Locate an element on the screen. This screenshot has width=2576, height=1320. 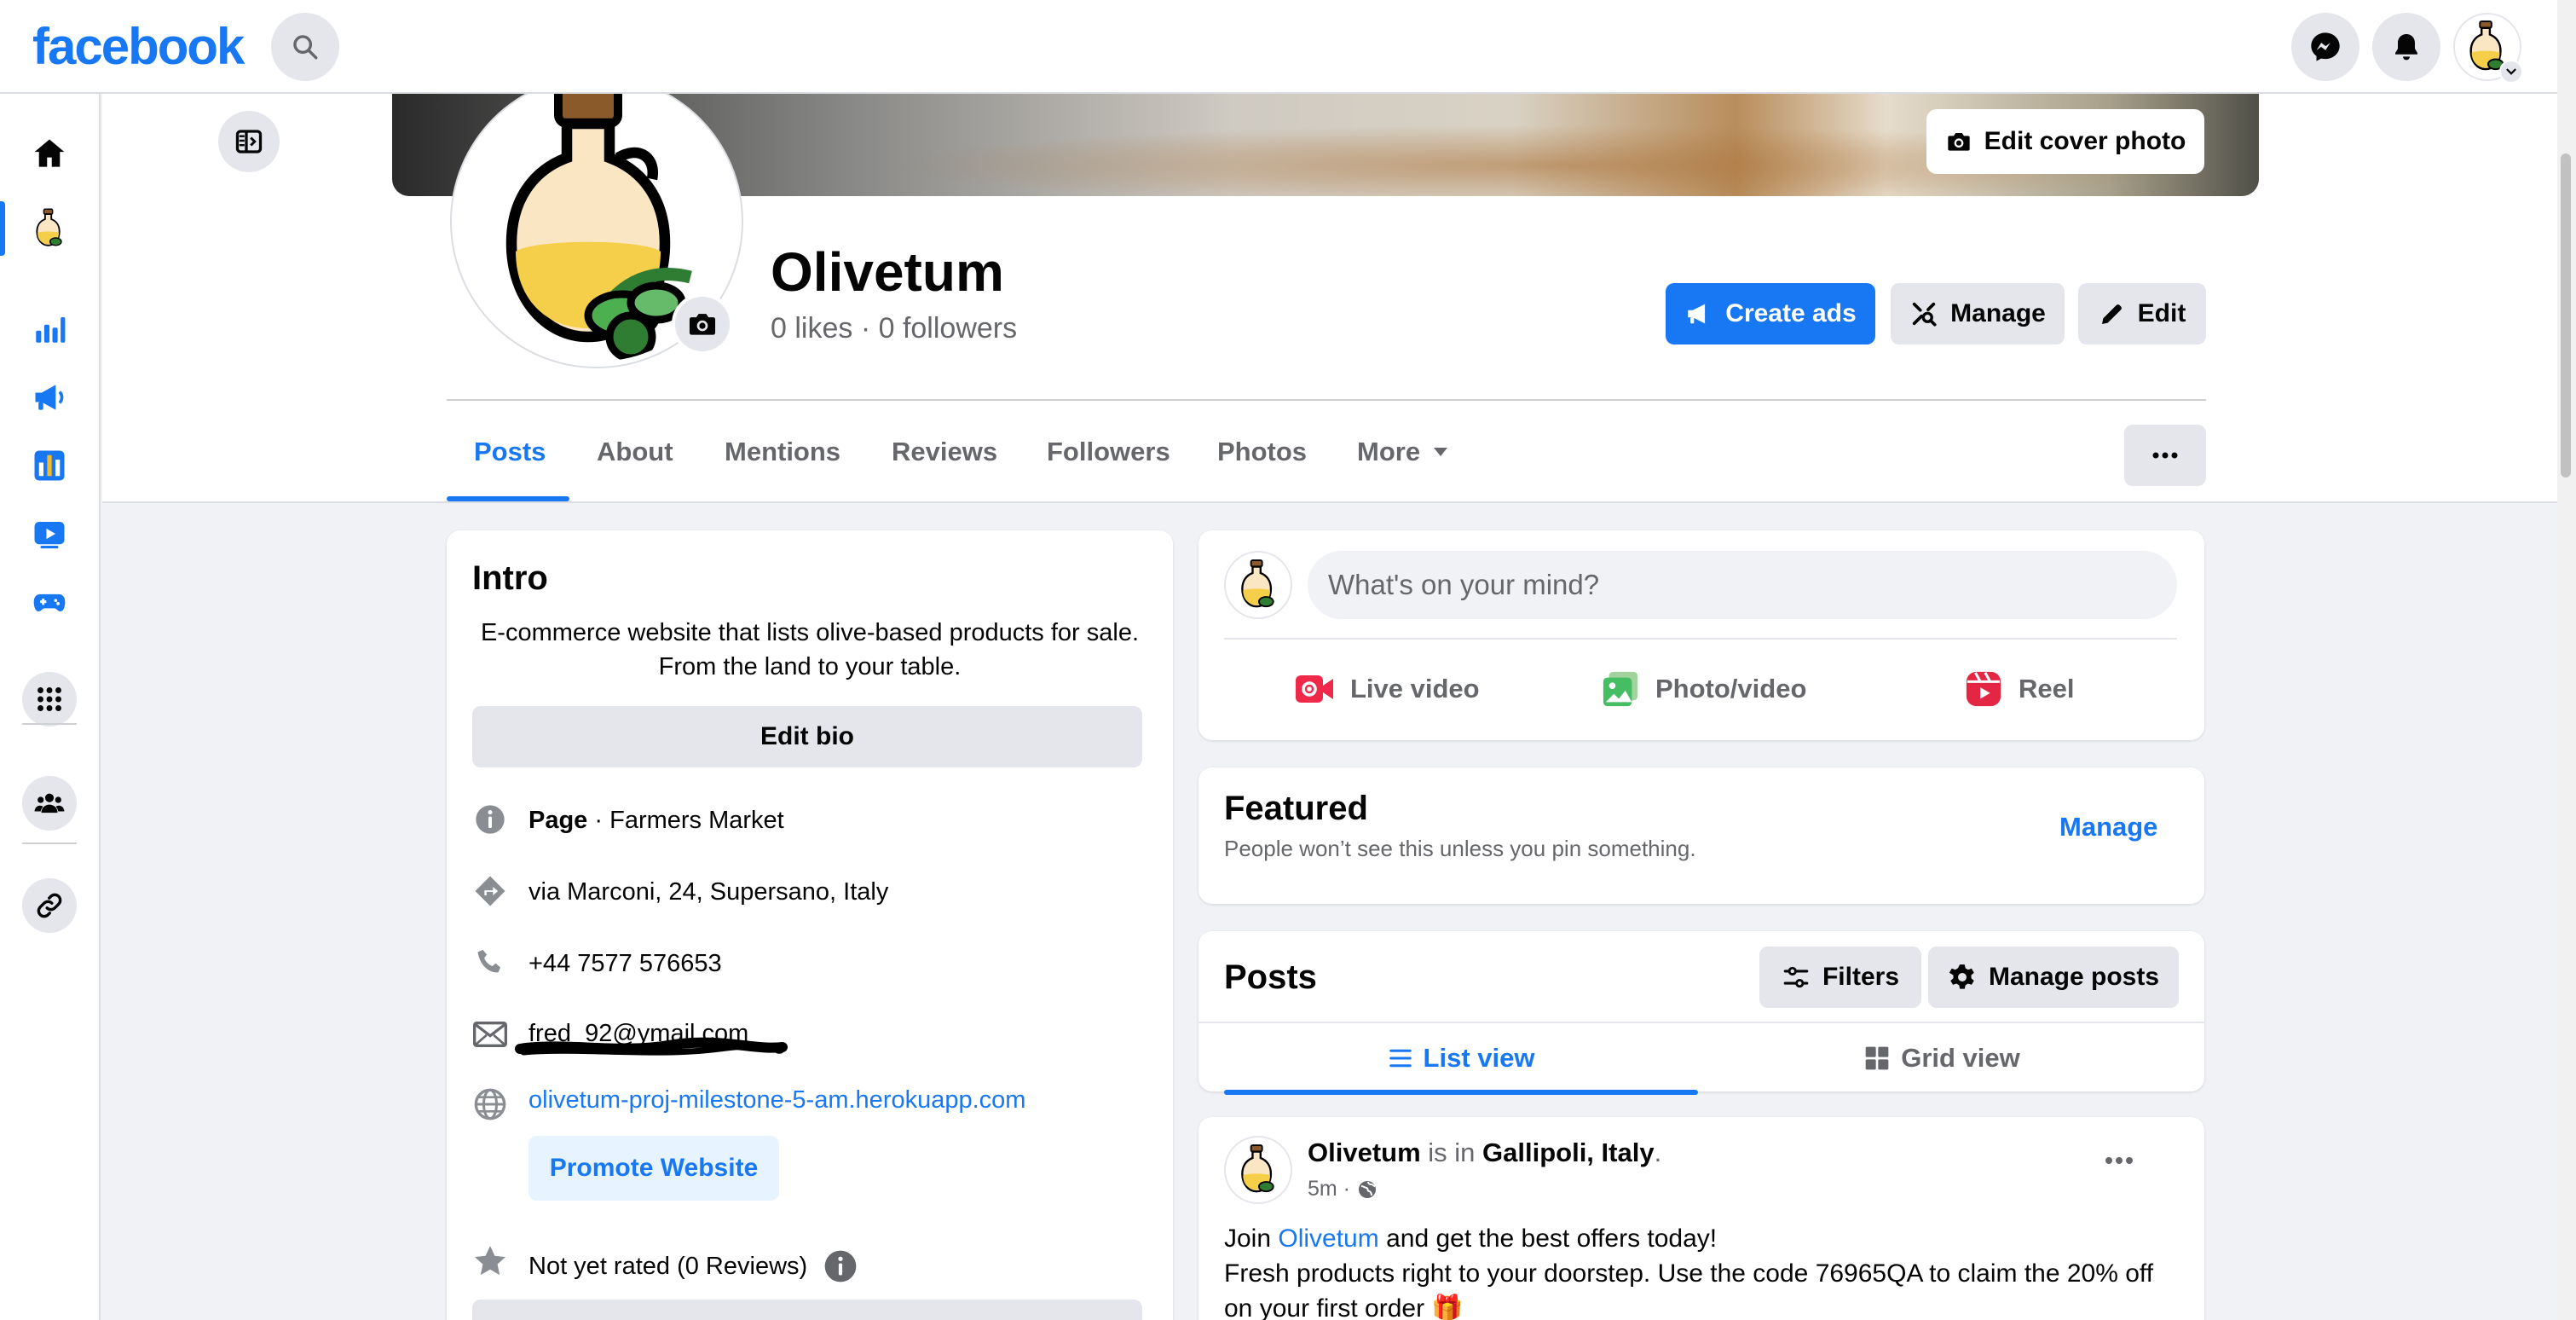
groups-icon is located at coordinates (49, 803).